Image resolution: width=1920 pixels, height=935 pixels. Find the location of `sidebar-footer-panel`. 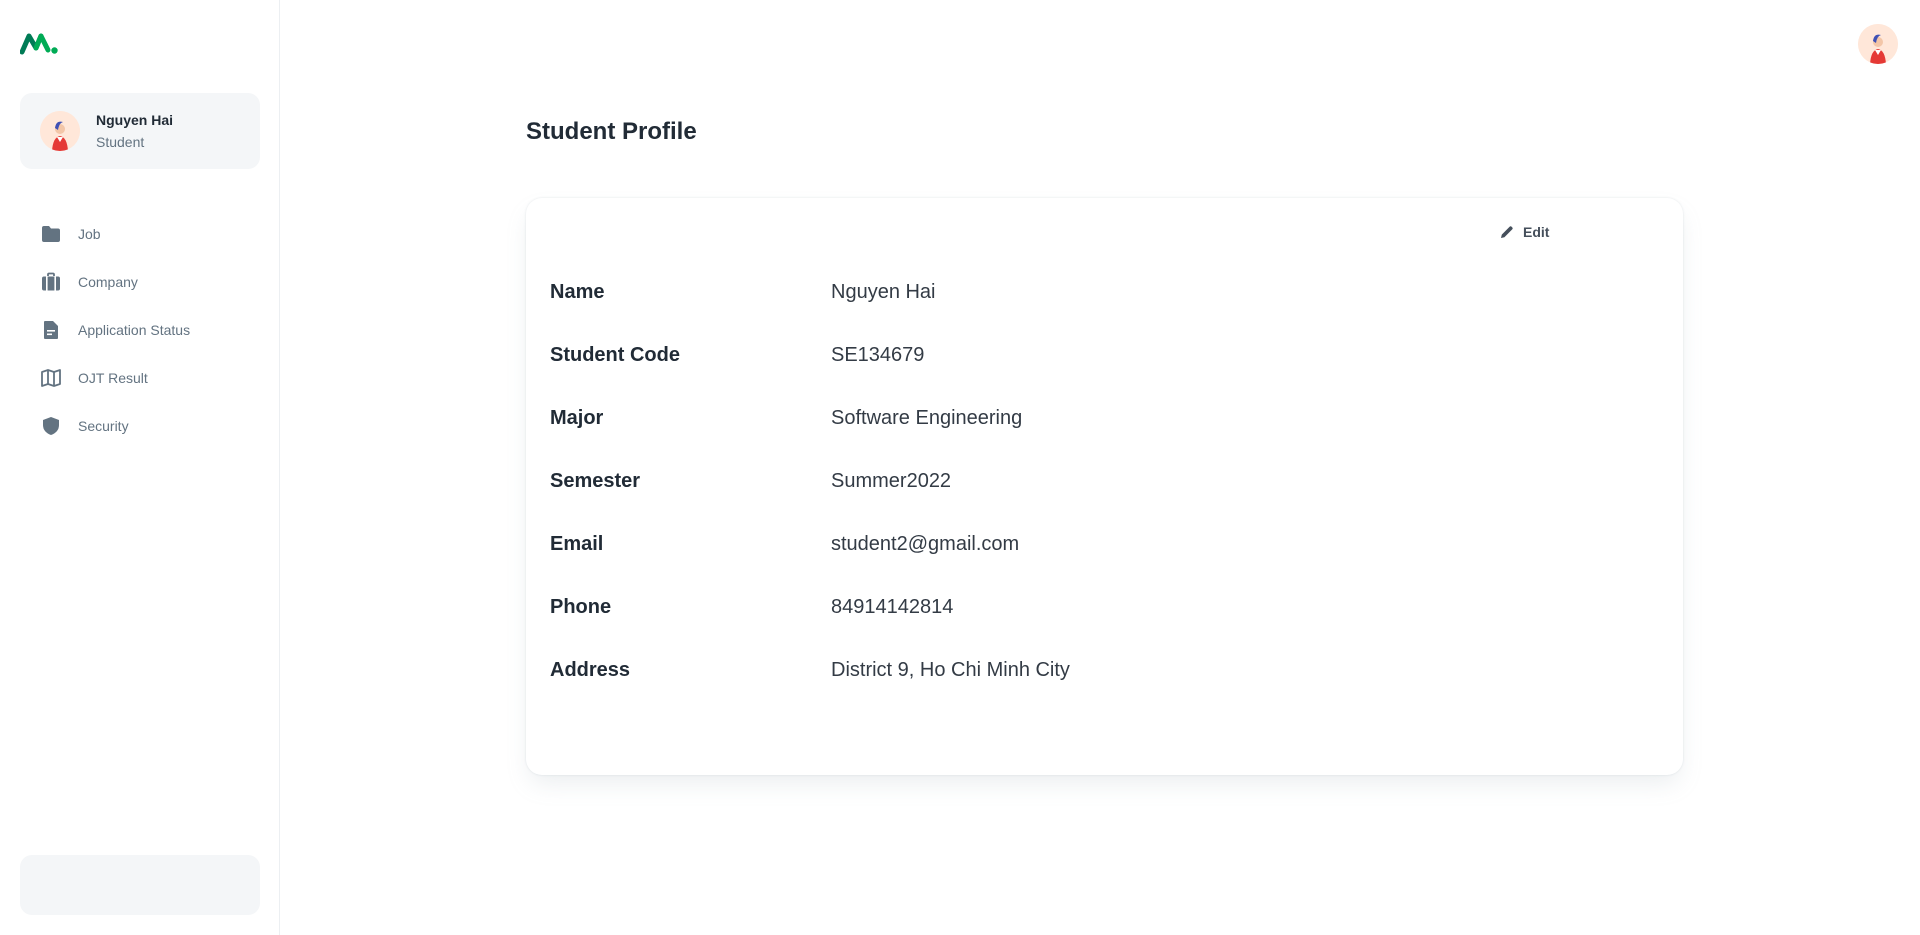

sidebar-footer-panel is located at coordinates (140, 885).